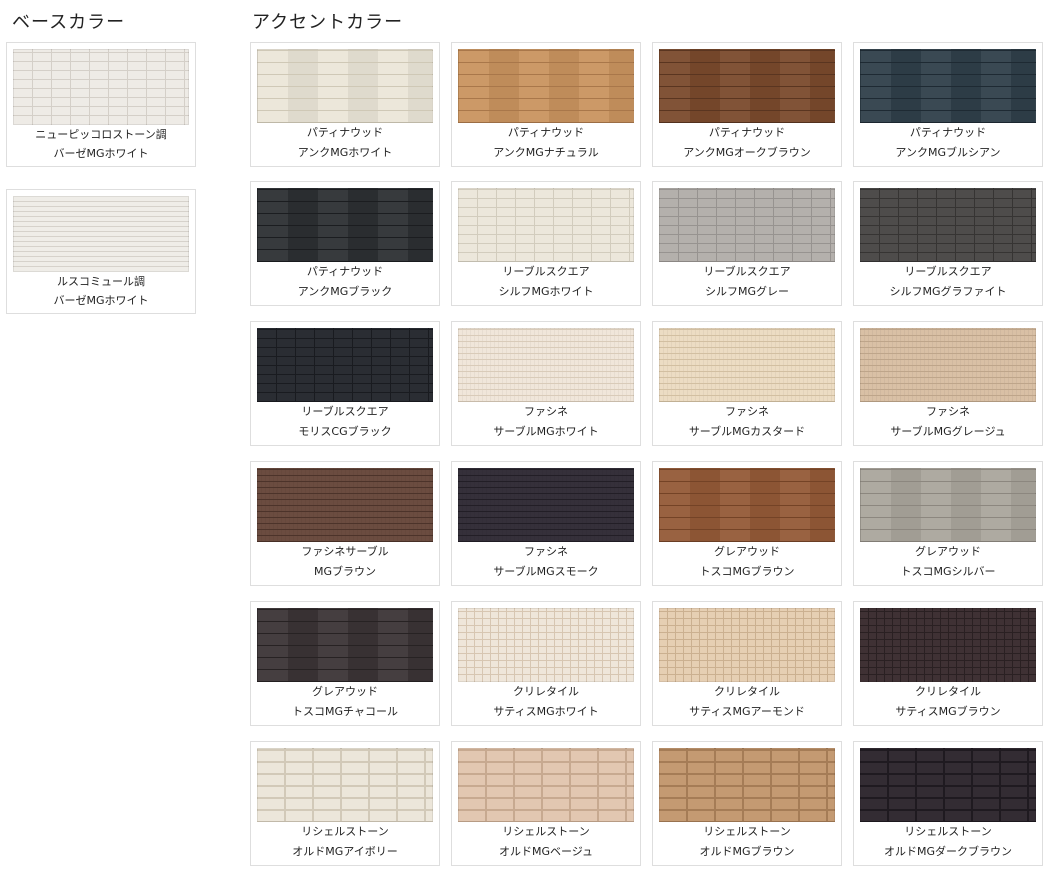 This screenshot has height=870, width=1050. I want to click on swatch-color-label: サーブルMGスモーク, so click(546, 571).